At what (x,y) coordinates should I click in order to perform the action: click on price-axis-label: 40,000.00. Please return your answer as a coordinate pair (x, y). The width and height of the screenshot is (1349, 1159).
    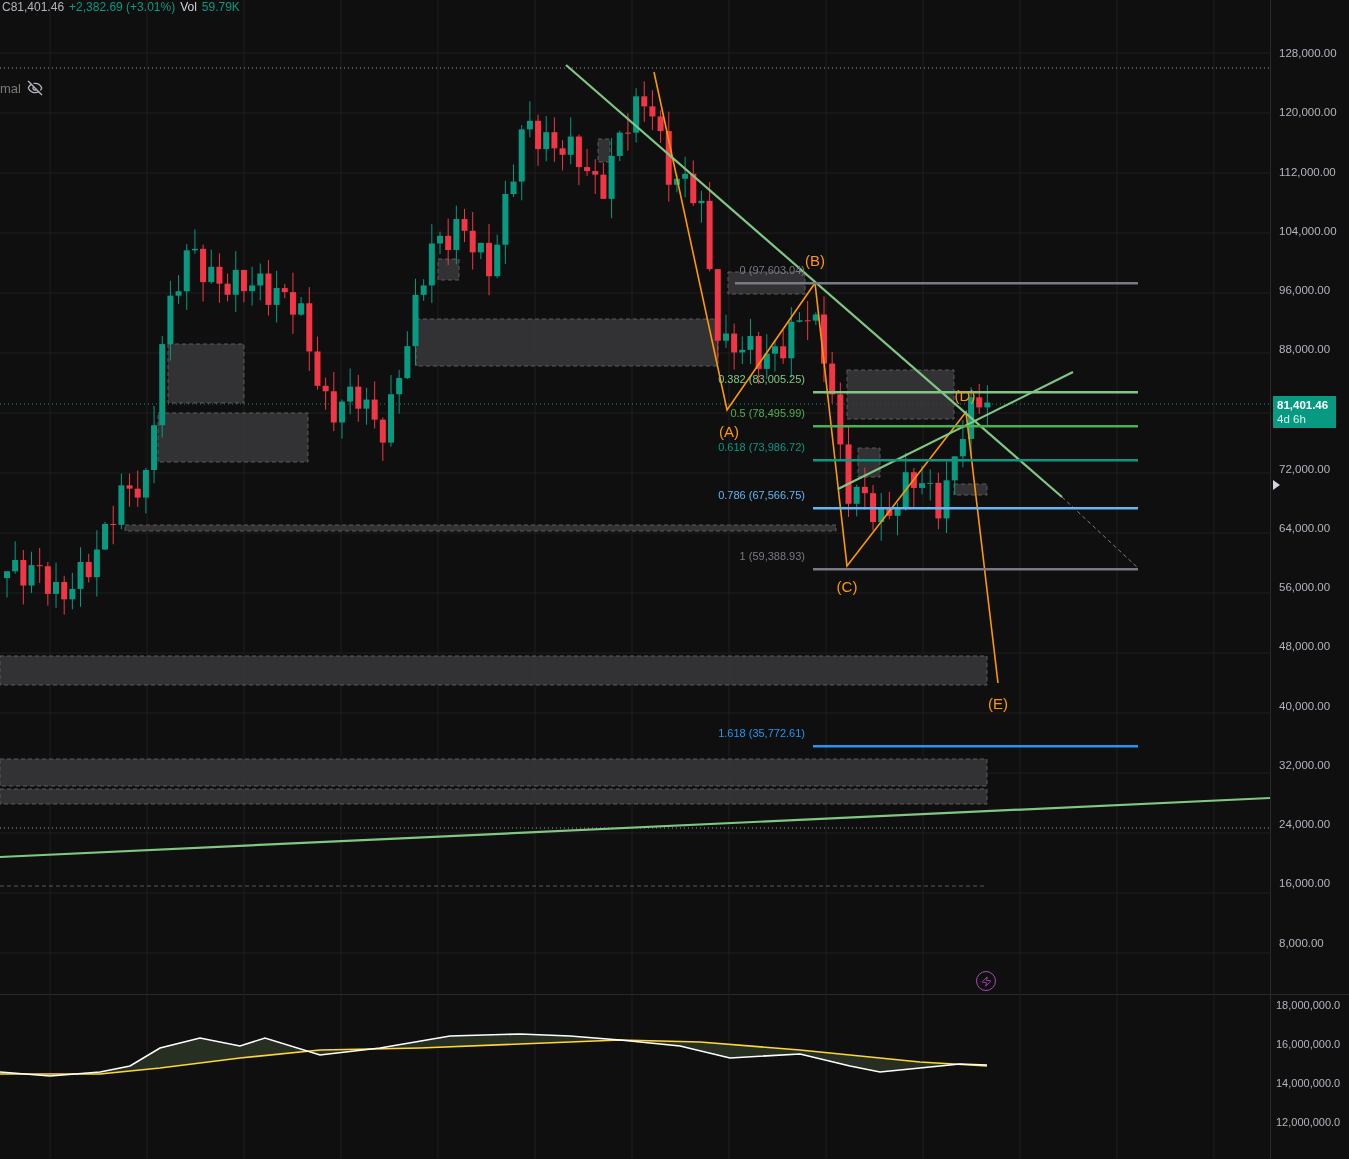
    Looking at the image, I should click on (1305, 706).